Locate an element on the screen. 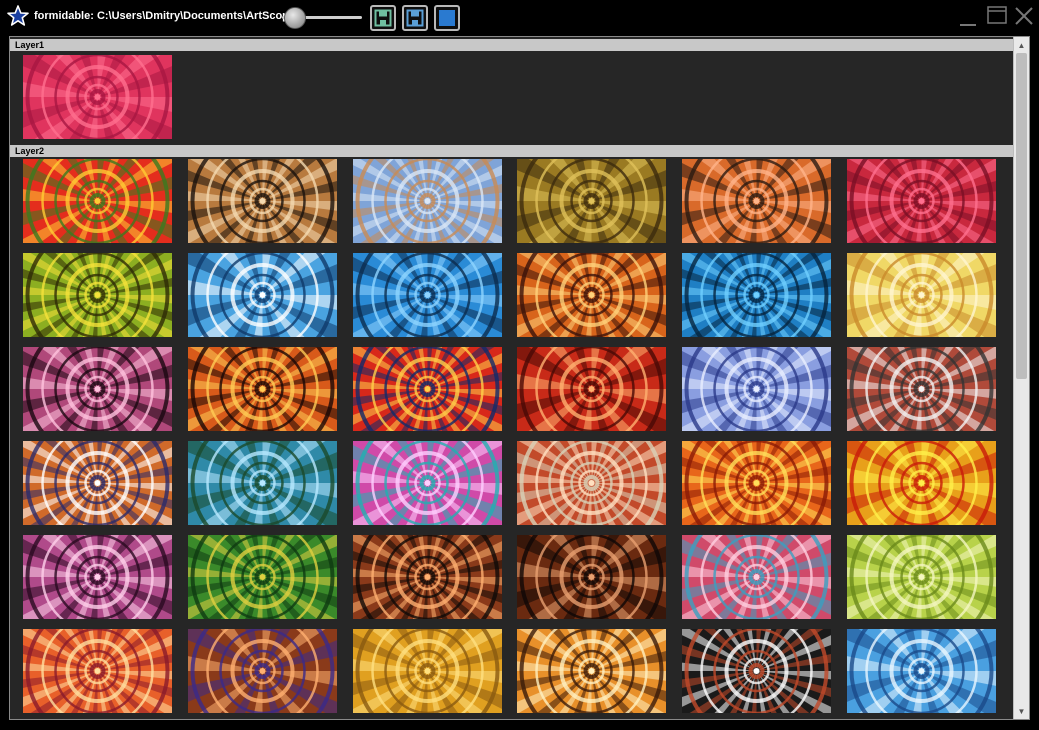 The width and height of the screenshot is (1039, 730). maximize-button is located at coordinates (997, 16).